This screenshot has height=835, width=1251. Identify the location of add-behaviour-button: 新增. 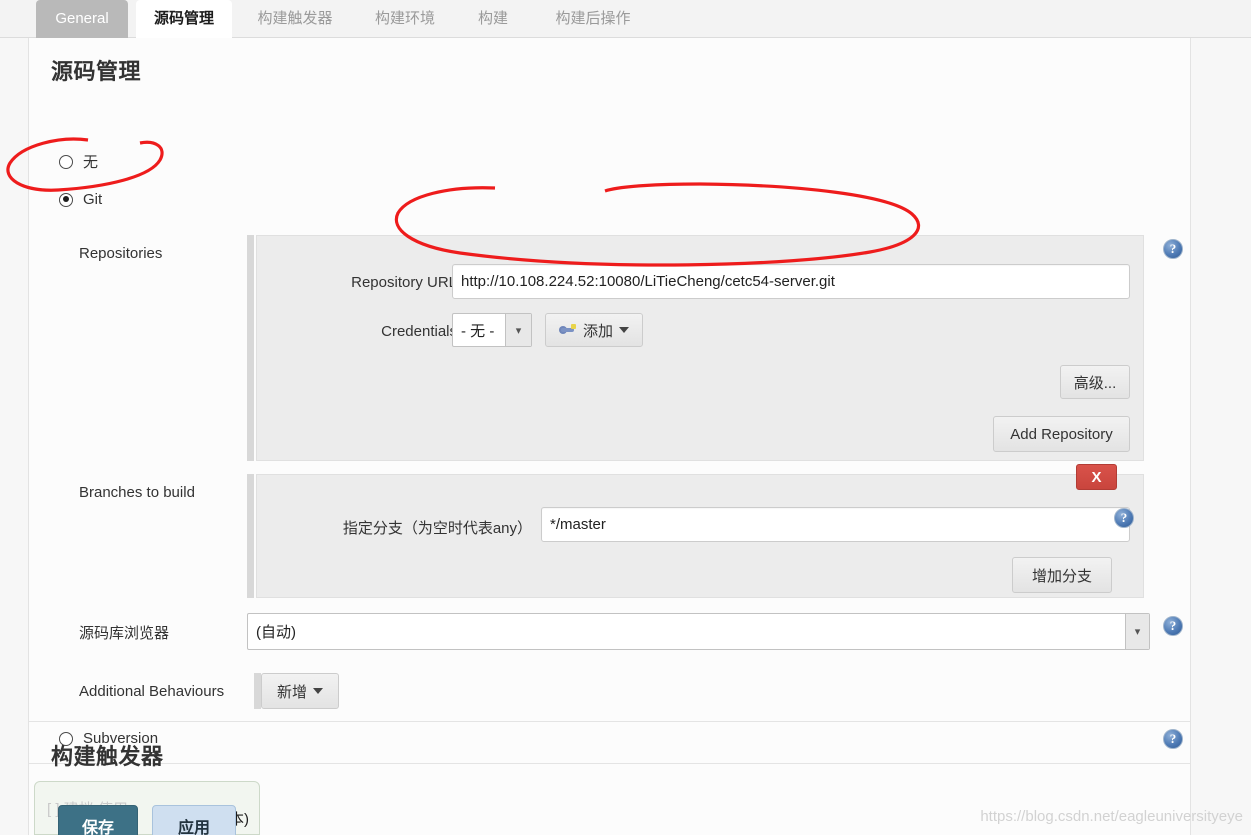
(300, 691).